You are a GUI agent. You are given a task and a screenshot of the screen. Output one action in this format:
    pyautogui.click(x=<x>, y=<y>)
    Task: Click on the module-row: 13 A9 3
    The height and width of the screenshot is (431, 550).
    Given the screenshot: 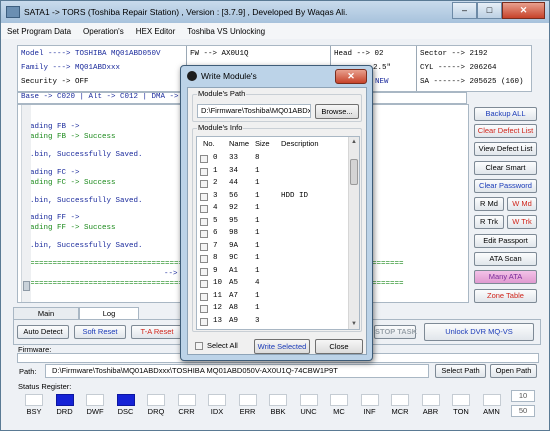 What is the action you would take?
    pyautogui.click(x=273, y=322)
    